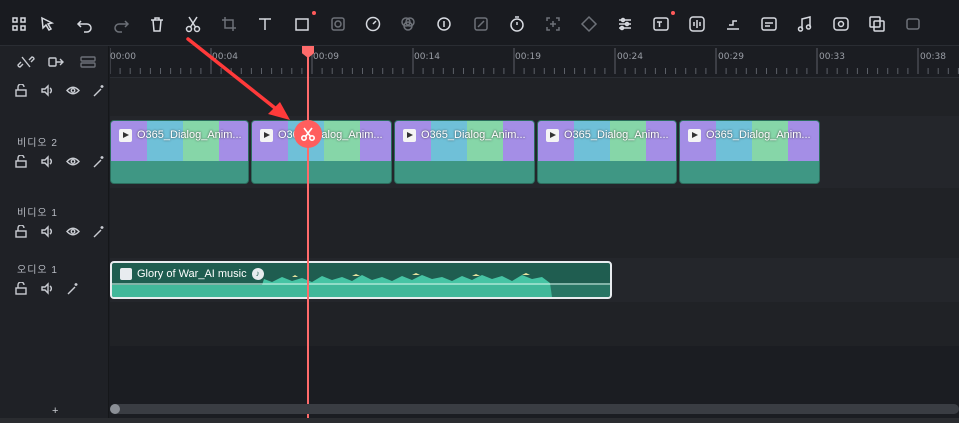 The width and height of the screenshot is (959, 423). What do you see at coordinates (534, 324) in the screenshot?
I see `track-lane-empty` at bounding box center [534, 324].